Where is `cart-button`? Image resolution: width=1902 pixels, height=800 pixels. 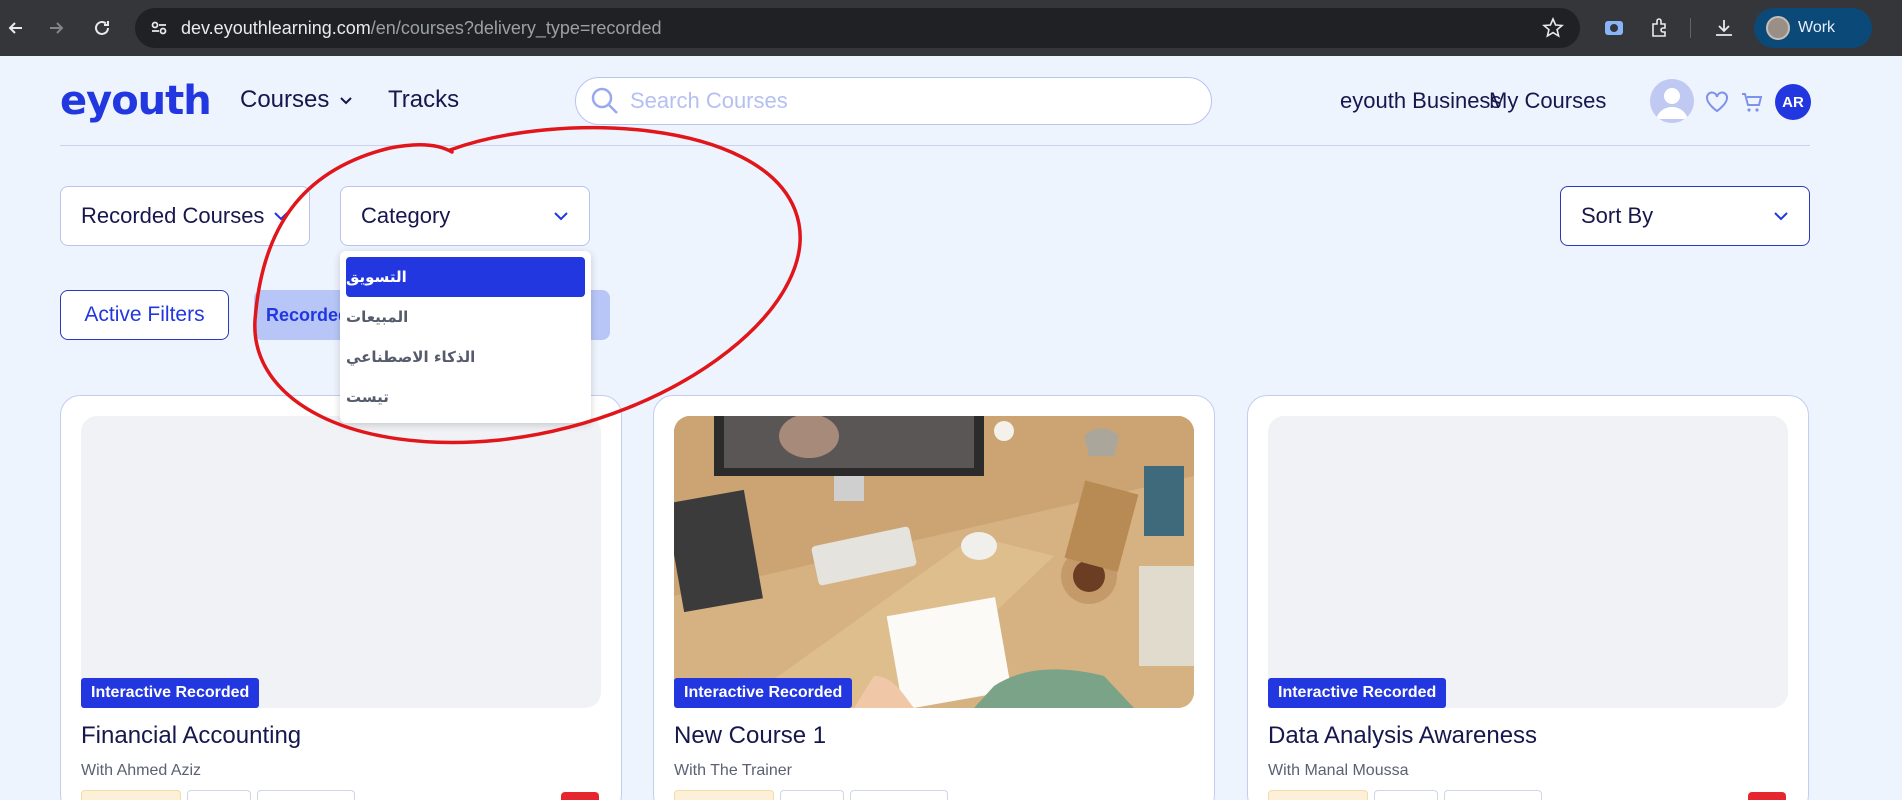 cart-button is located at coordinates (1752, 102).